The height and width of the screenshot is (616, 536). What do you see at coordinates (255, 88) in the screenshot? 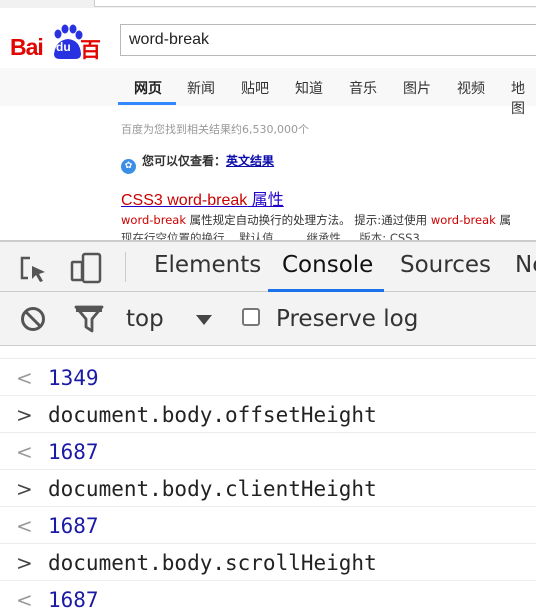
I see `tab-tieba: 贴吧` at bounding box center [255, 88].